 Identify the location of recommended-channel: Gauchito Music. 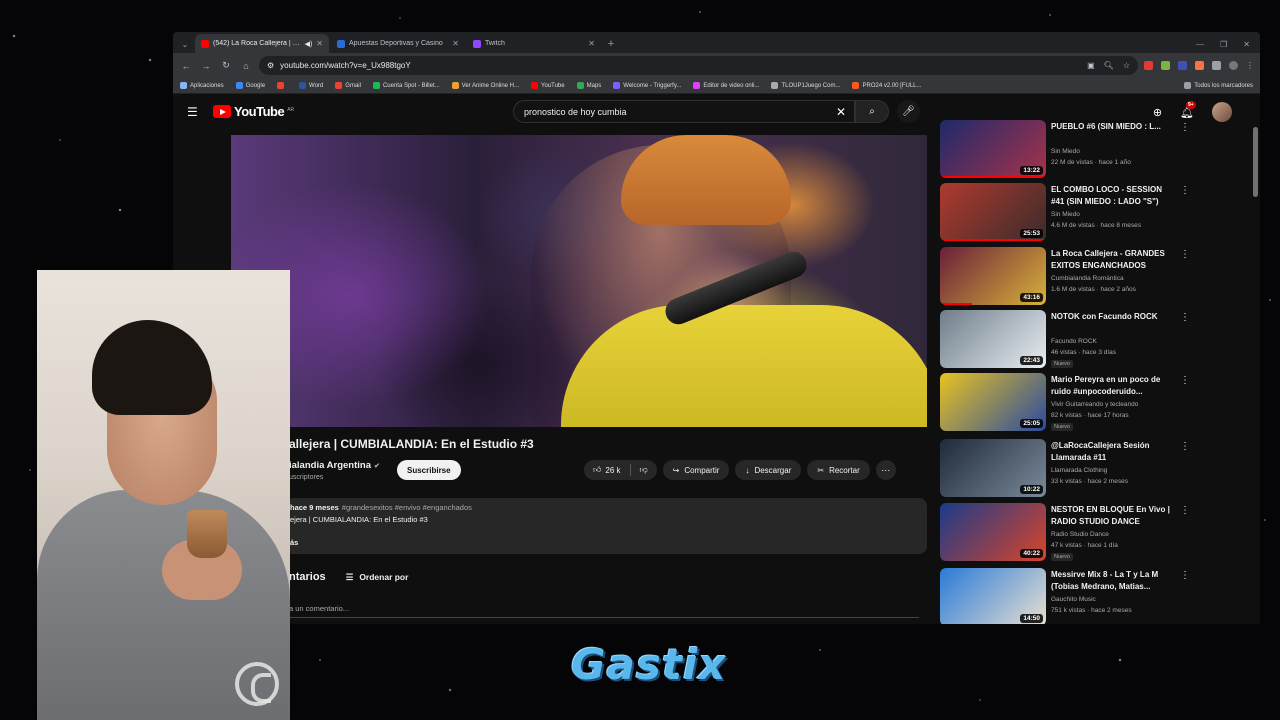
(1073, 599).